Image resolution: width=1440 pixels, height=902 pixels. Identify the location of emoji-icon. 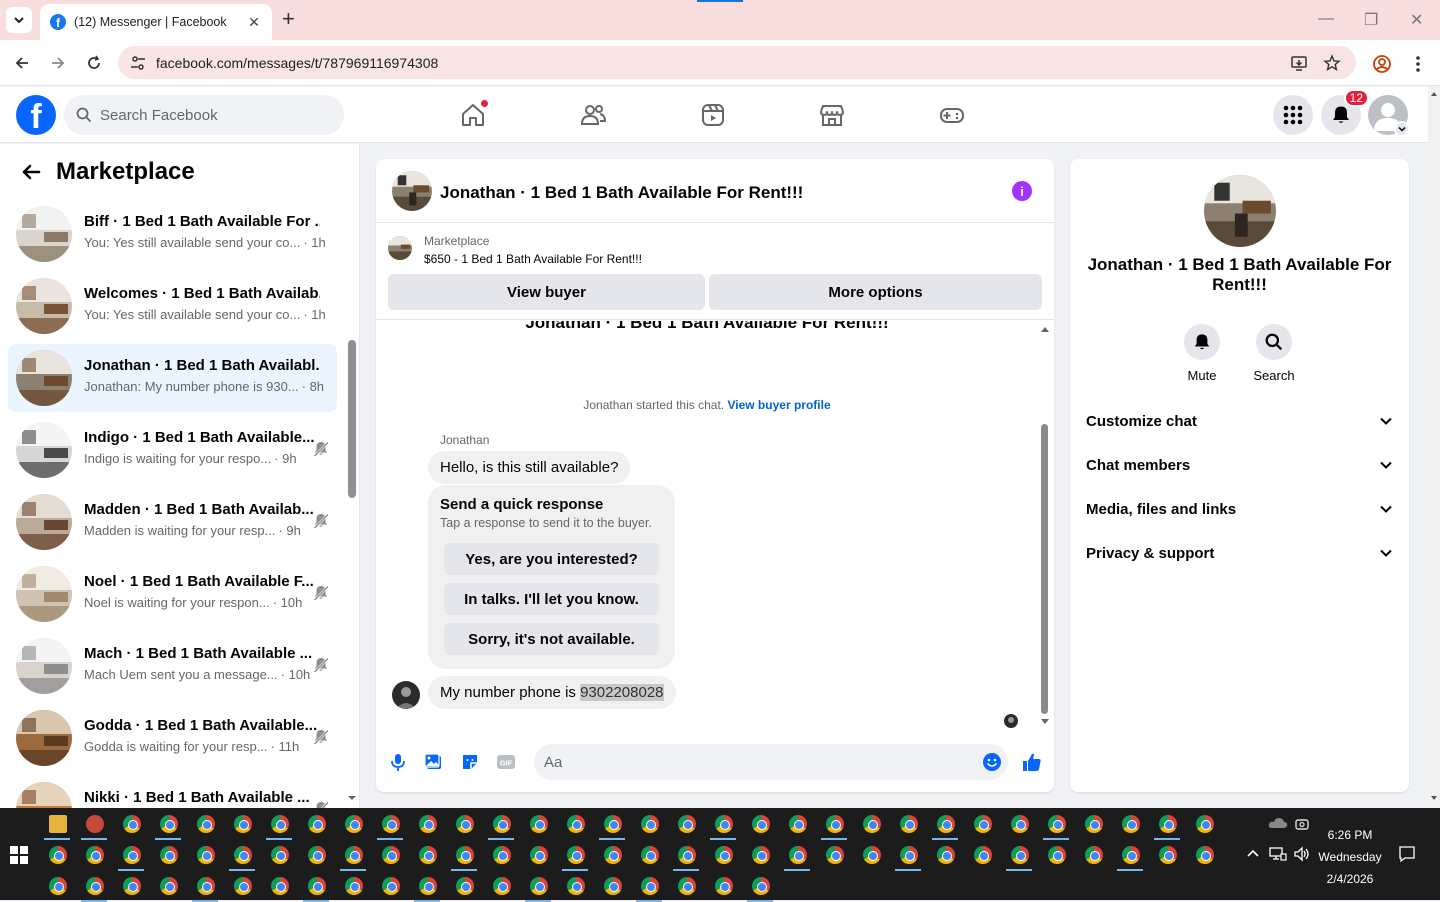
(992, 762).